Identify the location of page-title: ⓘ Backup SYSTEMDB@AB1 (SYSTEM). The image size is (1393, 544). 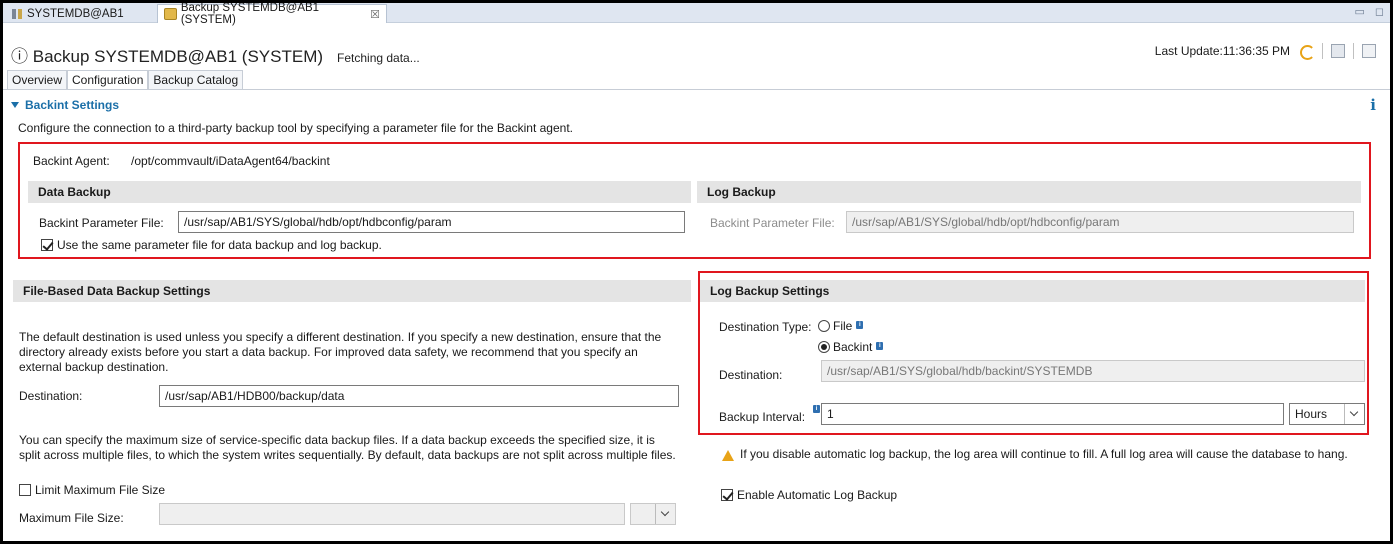
(167, 54).